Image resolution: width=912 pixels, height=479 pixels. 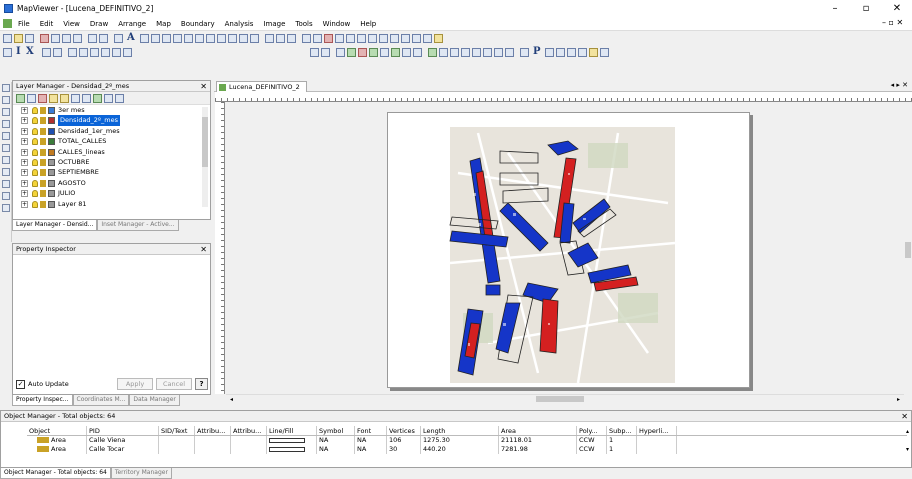 What do you see at coordinates (177, 430) in the screenshot?
I see `column-header: SID/Text` at bounding box center [177, 430].